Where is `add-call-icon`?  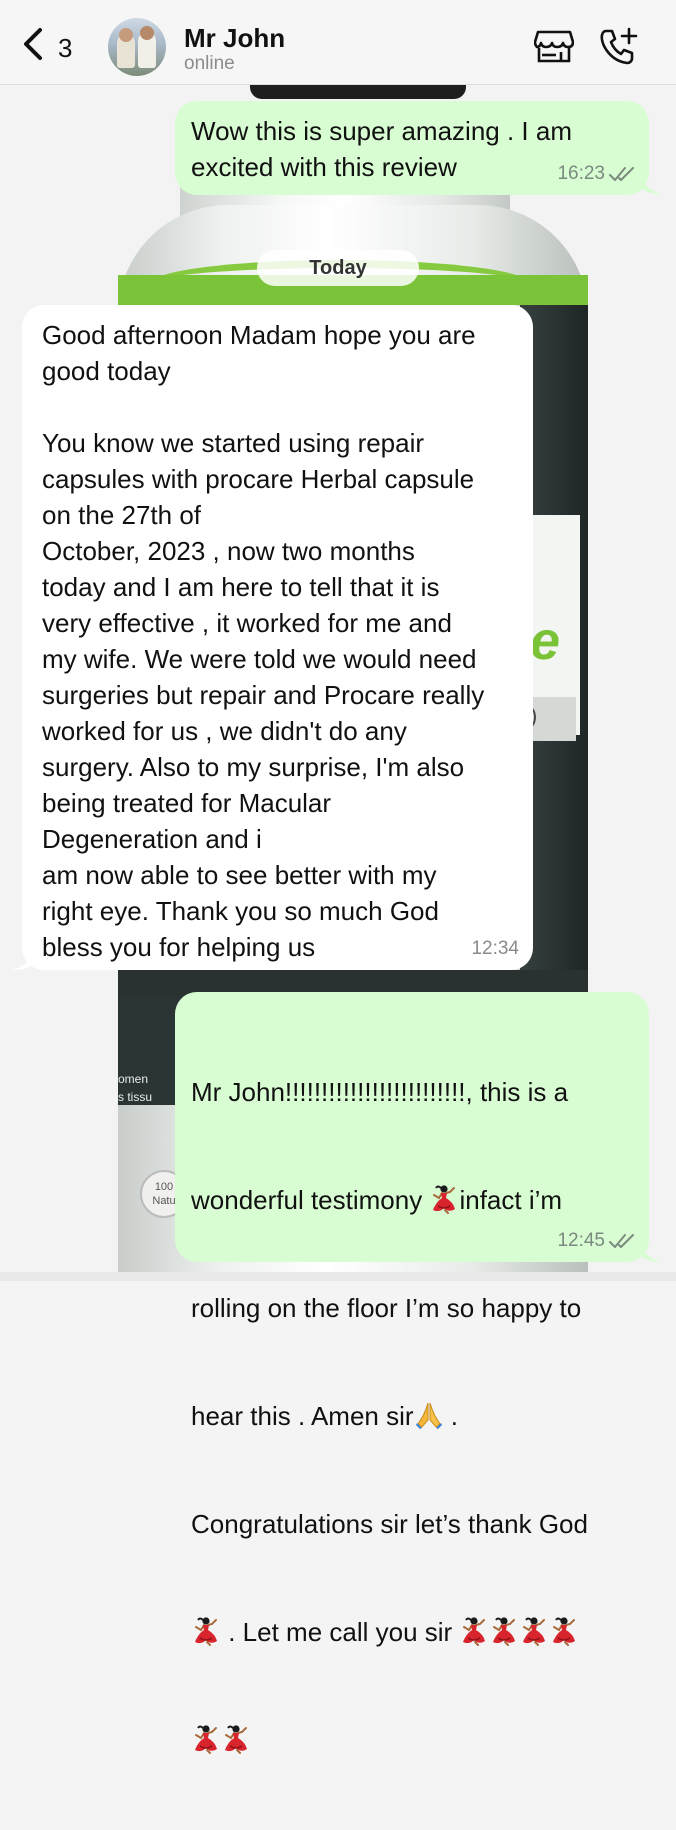
add-call-icon is located at coordinates (619, 47).